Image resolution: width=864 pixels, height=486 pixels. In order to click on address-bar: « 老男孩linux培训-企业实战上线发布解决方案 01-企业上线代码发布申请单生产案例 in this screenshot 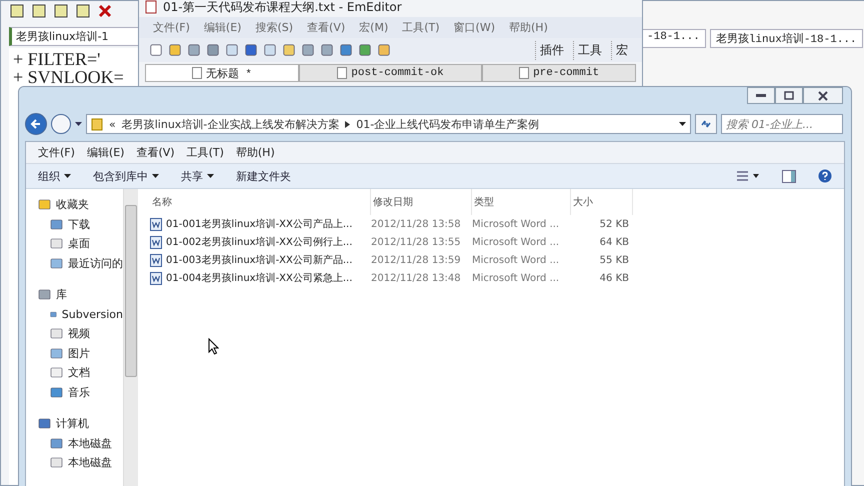, I will do `click(388, 124)`.